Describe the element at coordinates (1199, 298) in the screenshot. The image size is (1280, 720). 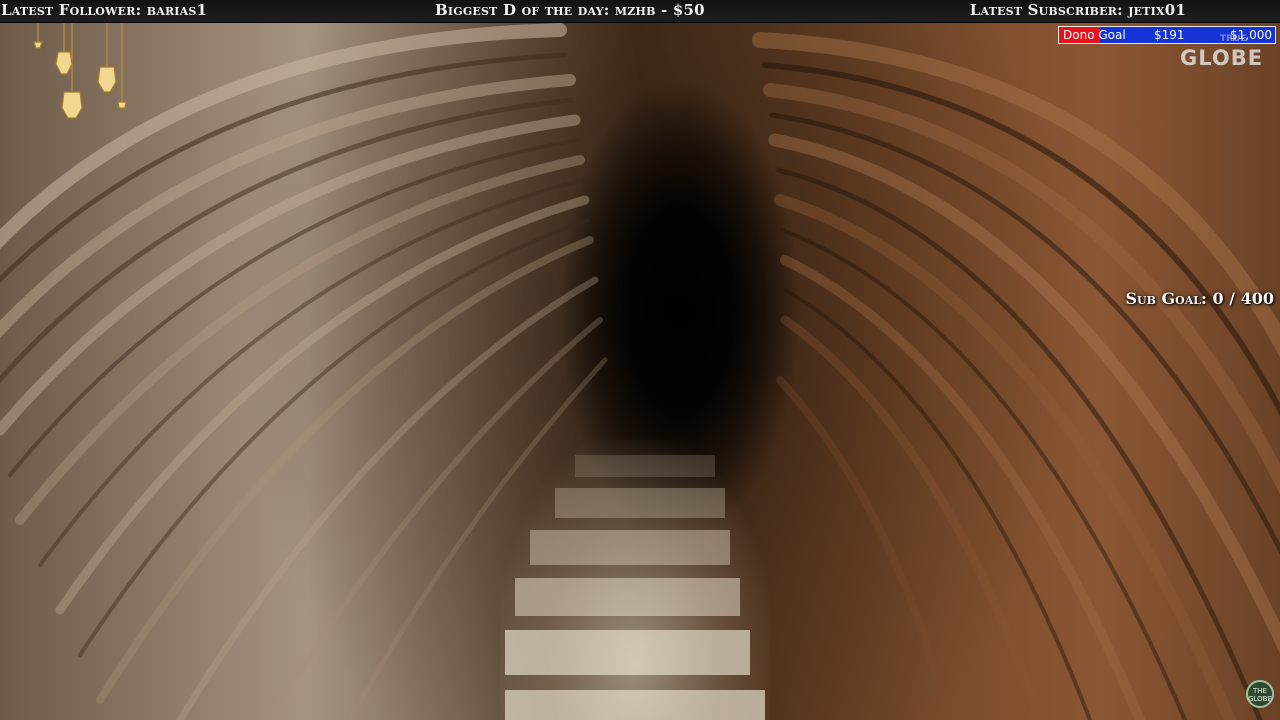
I see `sub-goal-text: Sub Goal: 0 / 400` at that location.